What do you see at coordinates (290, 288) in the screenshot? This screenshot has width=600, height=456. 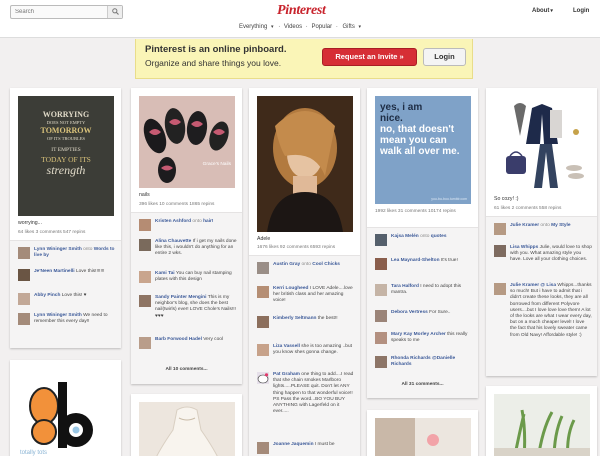 I see `comment-user: Kerri Lougheed` at bounding box center [290, 288].